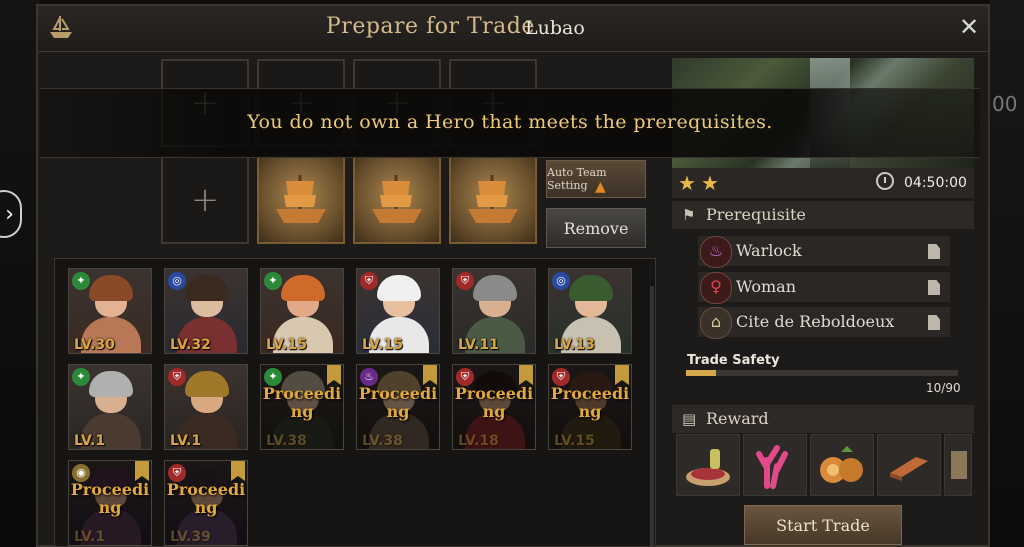 This screenshot has width=1024, height=547. What do you see at coordinates (716, 323) in the screenshot?
I see `city-building-icon: ⌂` at bounding box center [716, 323].